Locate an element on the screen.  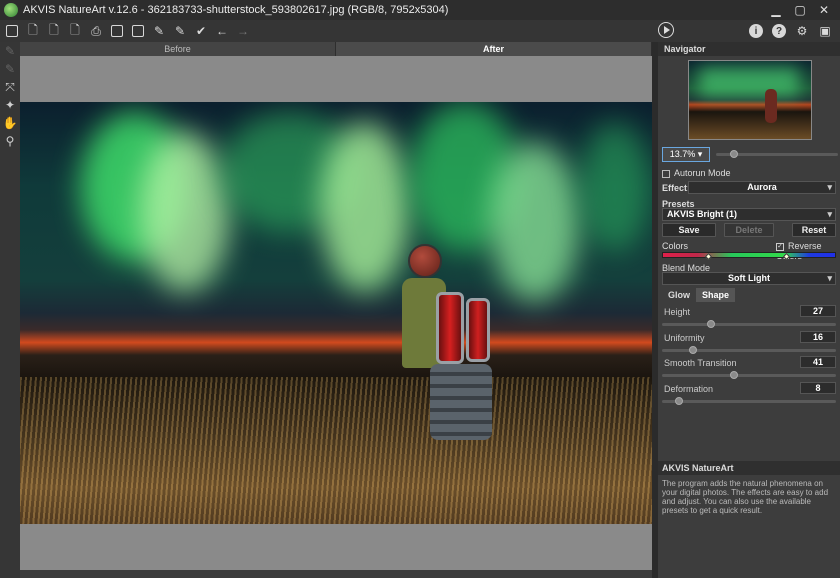
zoom-icon: ⚲ is located at coordinates (10, 141).